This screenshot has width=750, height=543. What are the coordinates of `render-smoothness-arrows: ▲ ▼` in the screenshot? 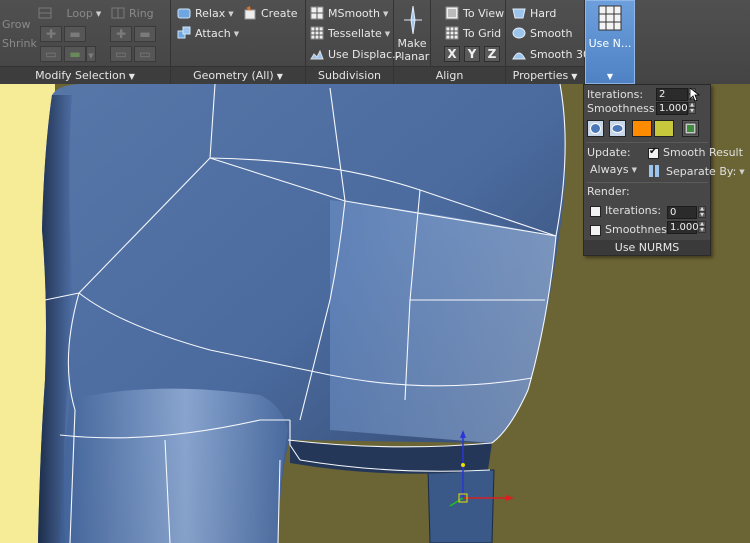 It's located at (702, 227).